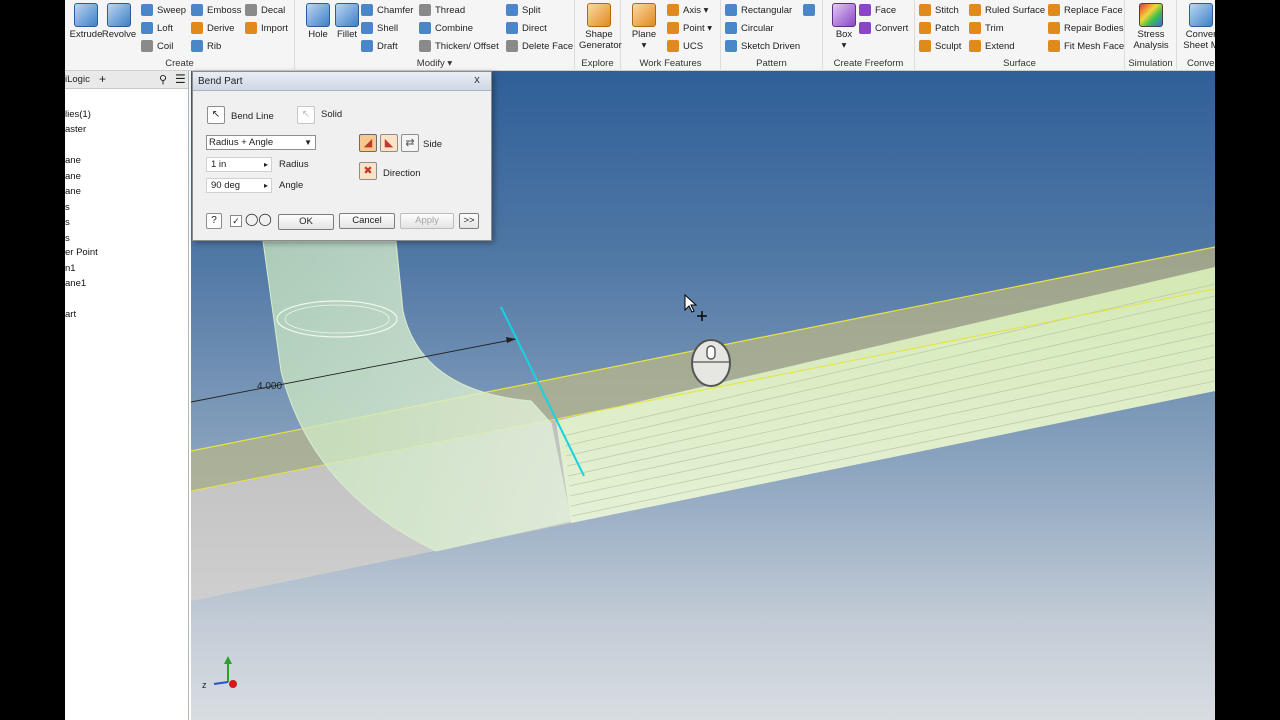 This screenshot has width=1280, height=720. Describe the element at coordinates (214, 221) in the screenshot. I see `help-button: ?` at that location.